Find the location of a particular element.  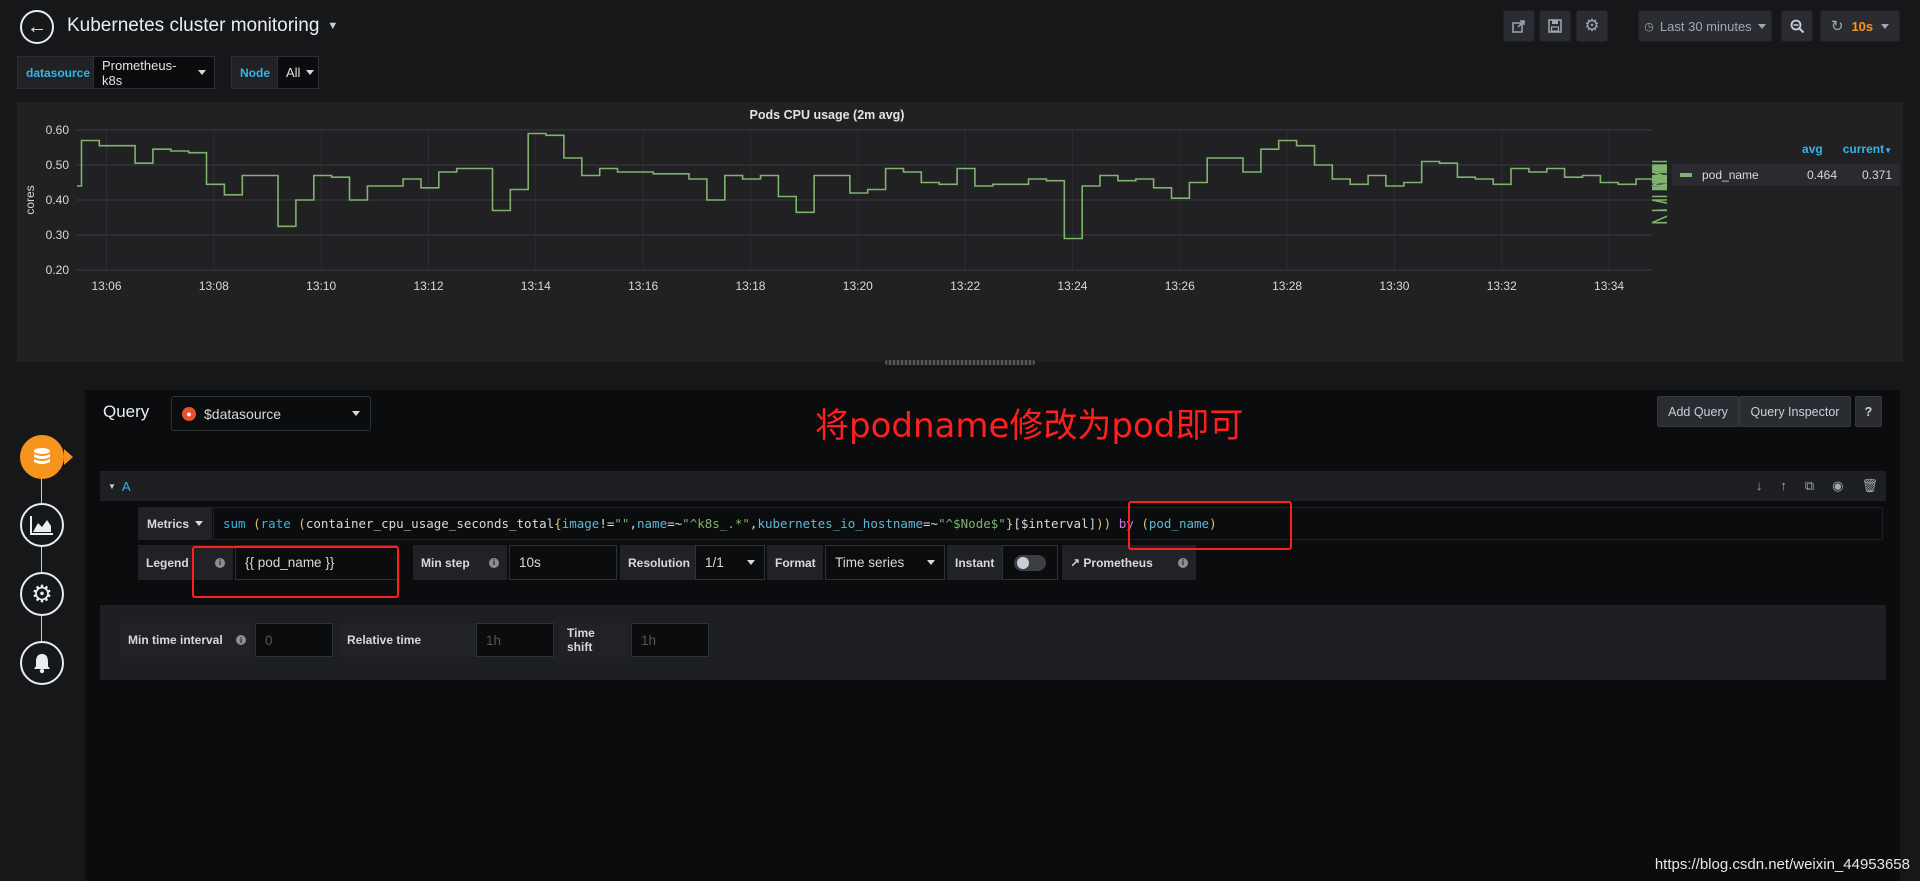

resolution-select: 1/1 is located at coordinates (730, 562).